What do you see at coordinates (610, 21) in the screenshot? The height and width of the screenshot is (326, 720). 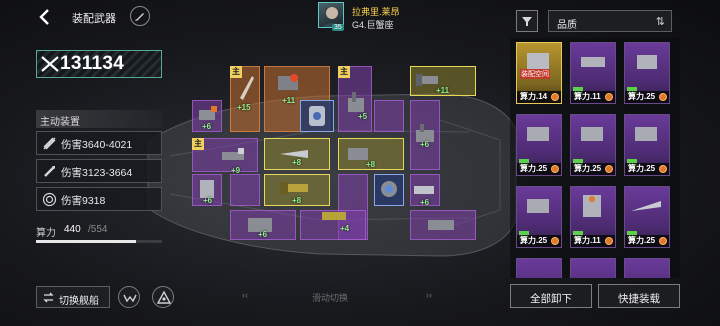 I see `sort-select: 品质 ⇅` at bounding box center [610, 21].